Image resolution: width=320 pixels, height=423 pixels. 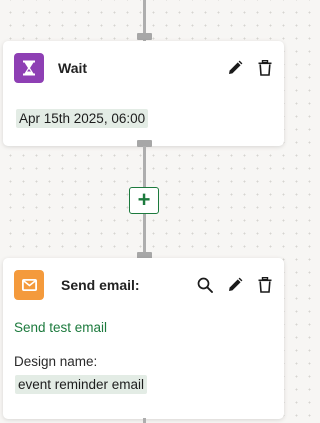 I want to click on wait-step-title: Wait, so click(x=73, y=68).